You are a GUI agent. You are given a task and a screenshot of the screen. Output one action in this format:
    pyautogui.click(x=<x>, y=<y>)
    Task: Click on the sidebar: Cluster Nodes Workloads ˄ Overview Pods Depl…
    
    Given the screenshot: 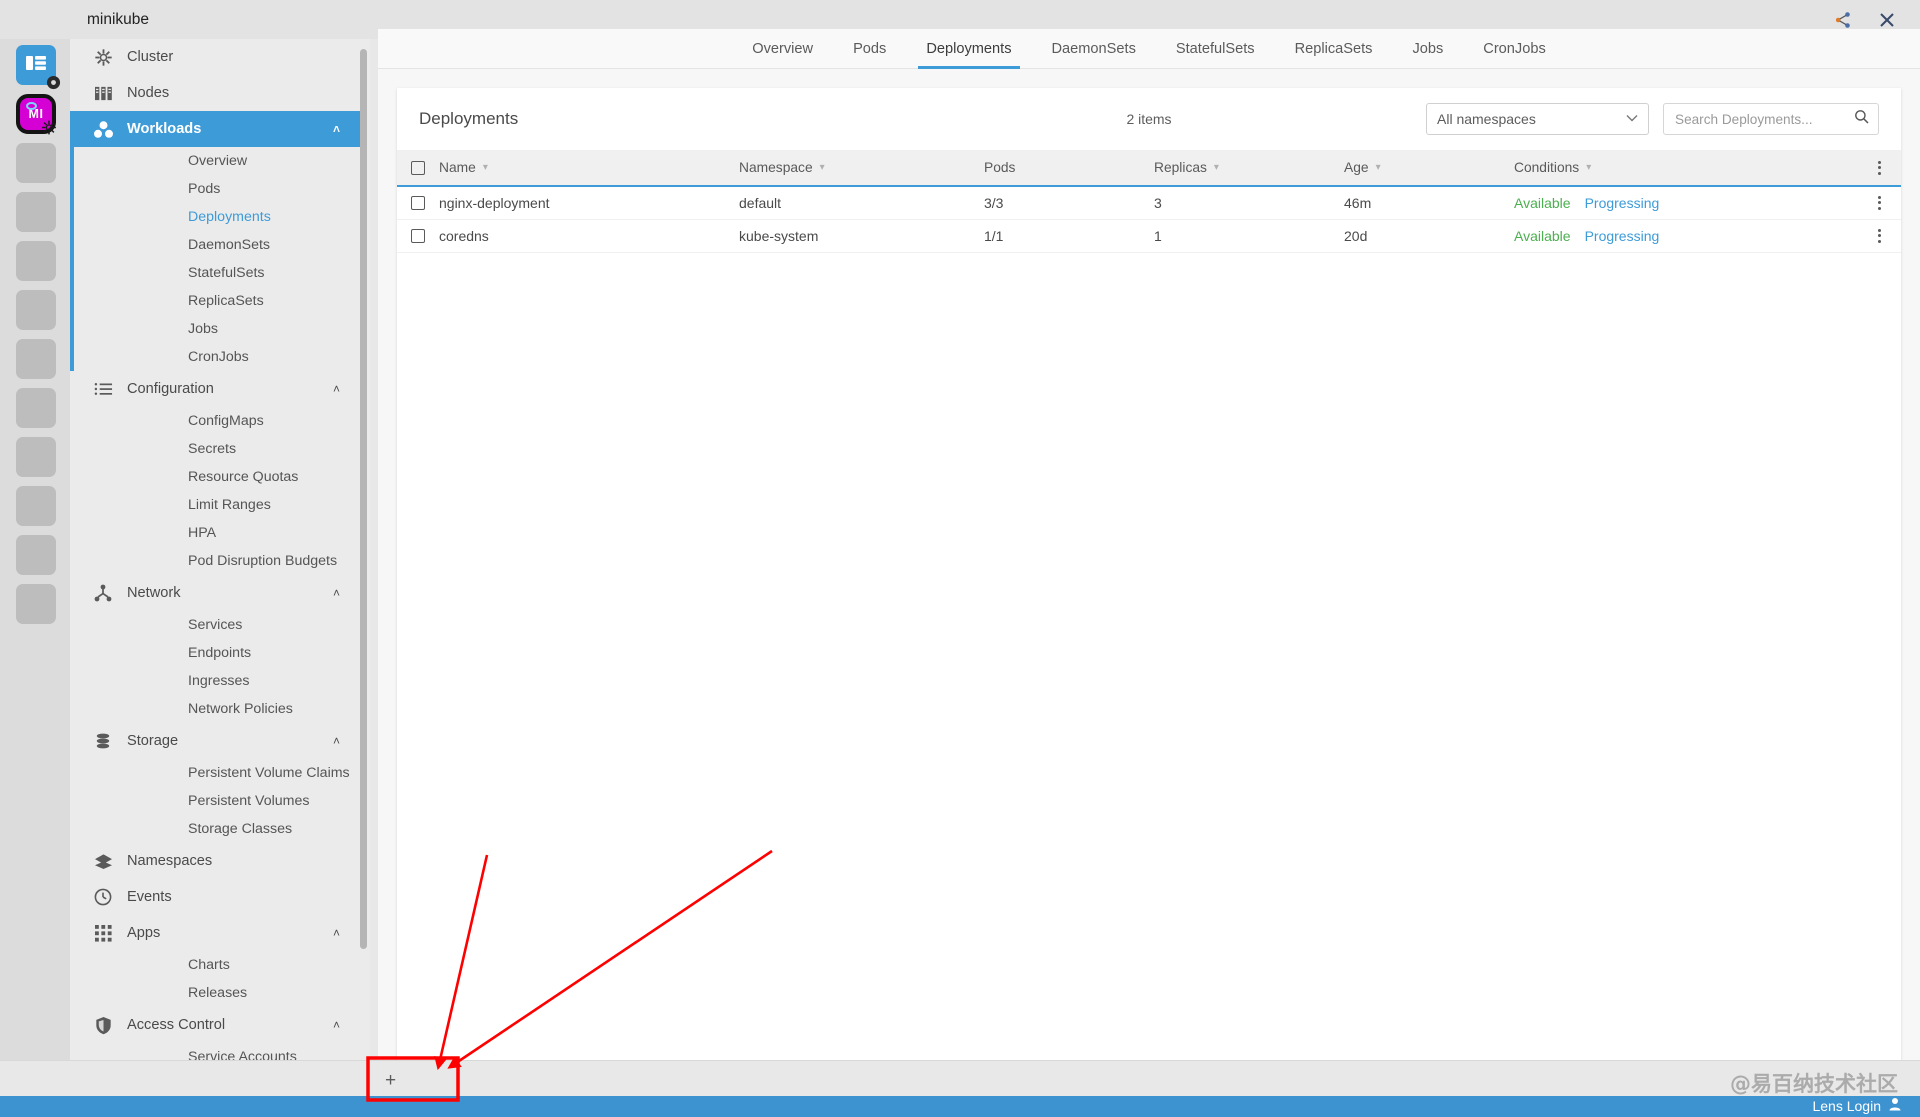 What is the action you would take?
    pyautogui.click(x=220, y=560)
    